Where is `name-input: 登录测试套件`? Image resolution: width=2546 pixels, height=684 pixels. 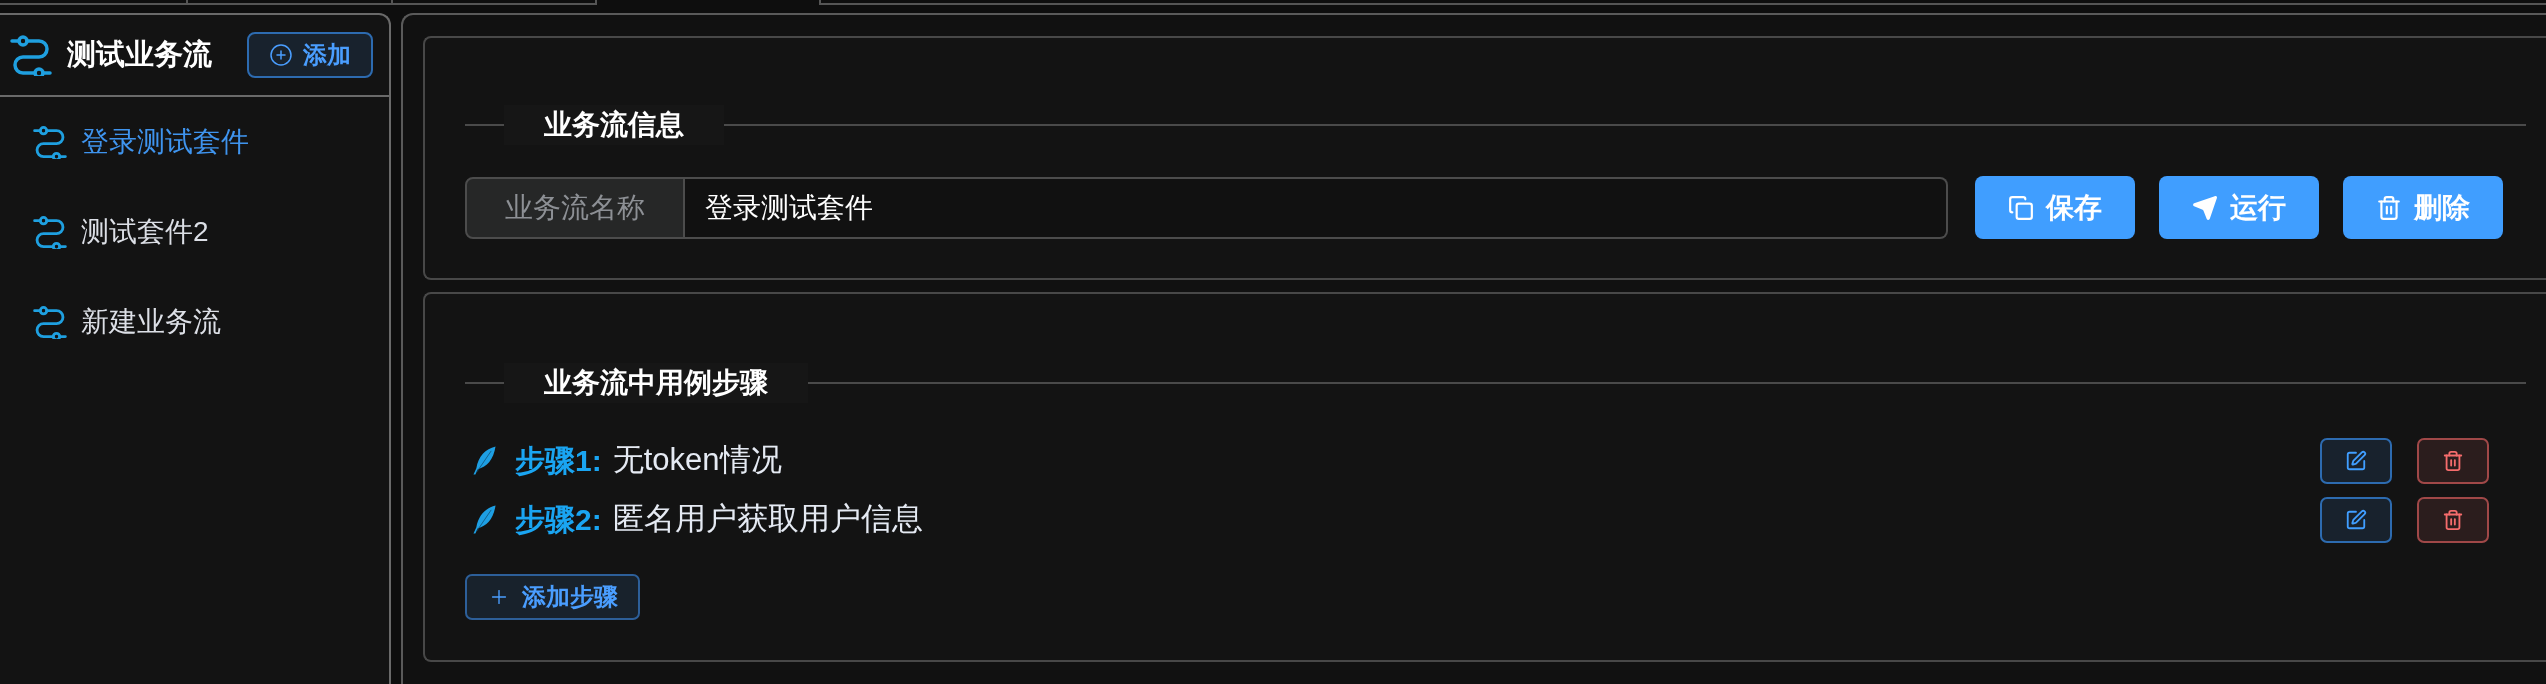 name-input: 登录测试套件 is located at coordinates (1316, 207).